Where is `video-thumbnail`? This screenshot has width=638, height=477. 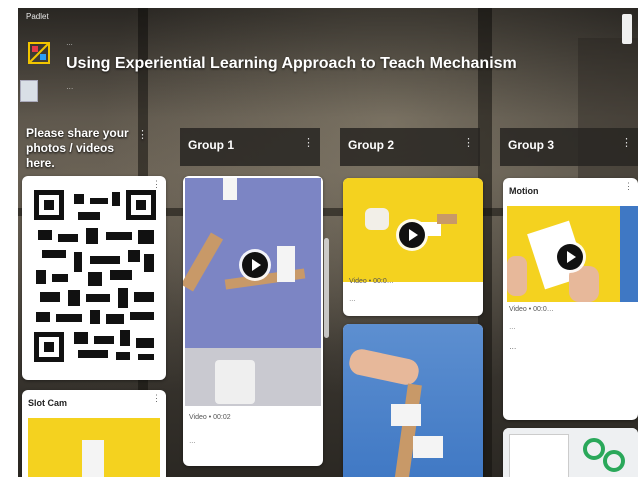 video-thumbnail is located at coordinates (252, 292).